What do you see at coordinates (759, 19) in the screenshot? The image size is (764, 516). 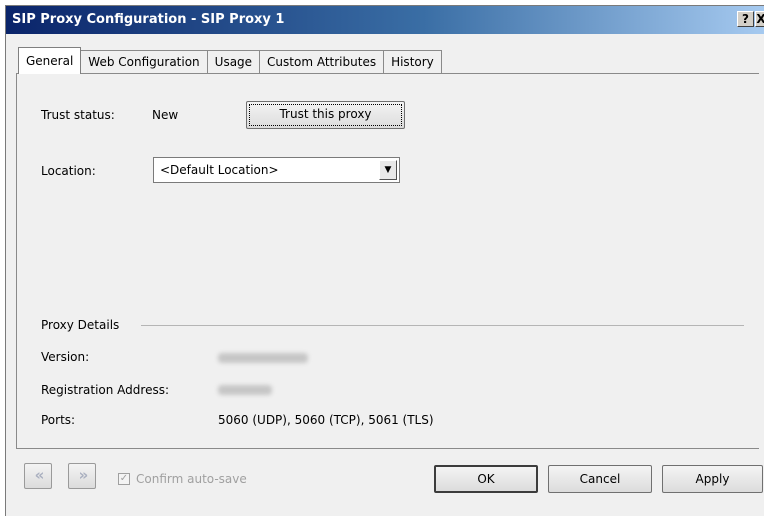 I see `close-button: X` at bounding box center [759, 19].